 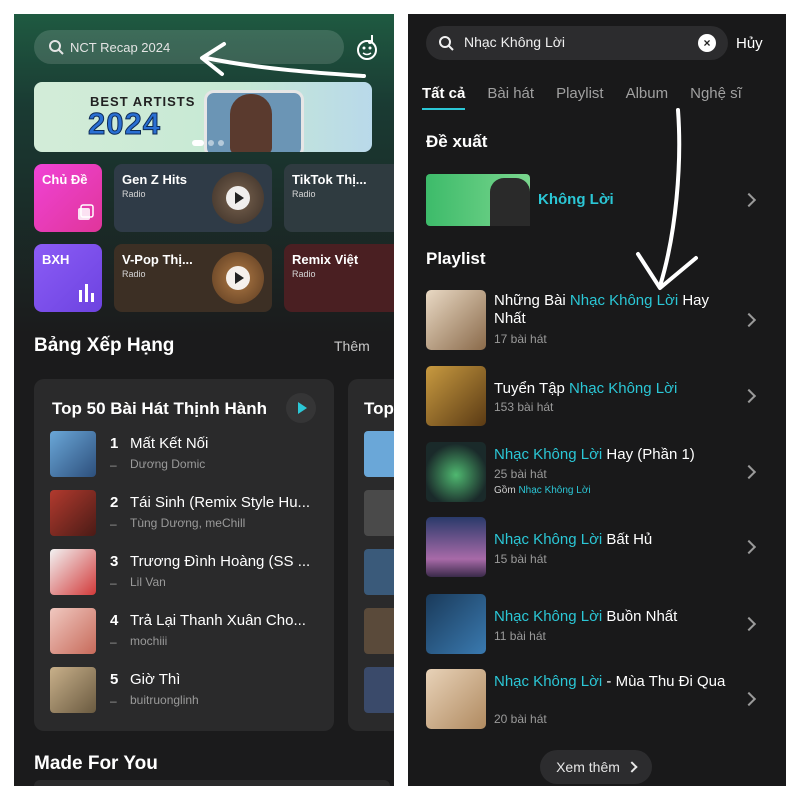 What do you see at coordinates (164, 700) in the screenshot?
I see `song-artist: buitruonglinh` at bounding box center [164, 700].